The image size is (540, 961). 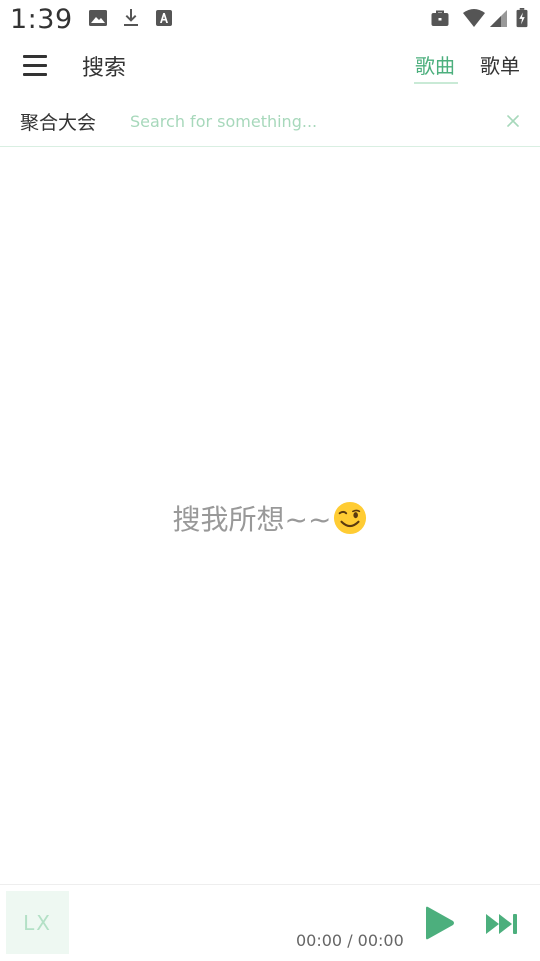 What do you see at coordinates (35, 56) in the screenshot?
I see `menu-icon` at bounding box center [35, 56].